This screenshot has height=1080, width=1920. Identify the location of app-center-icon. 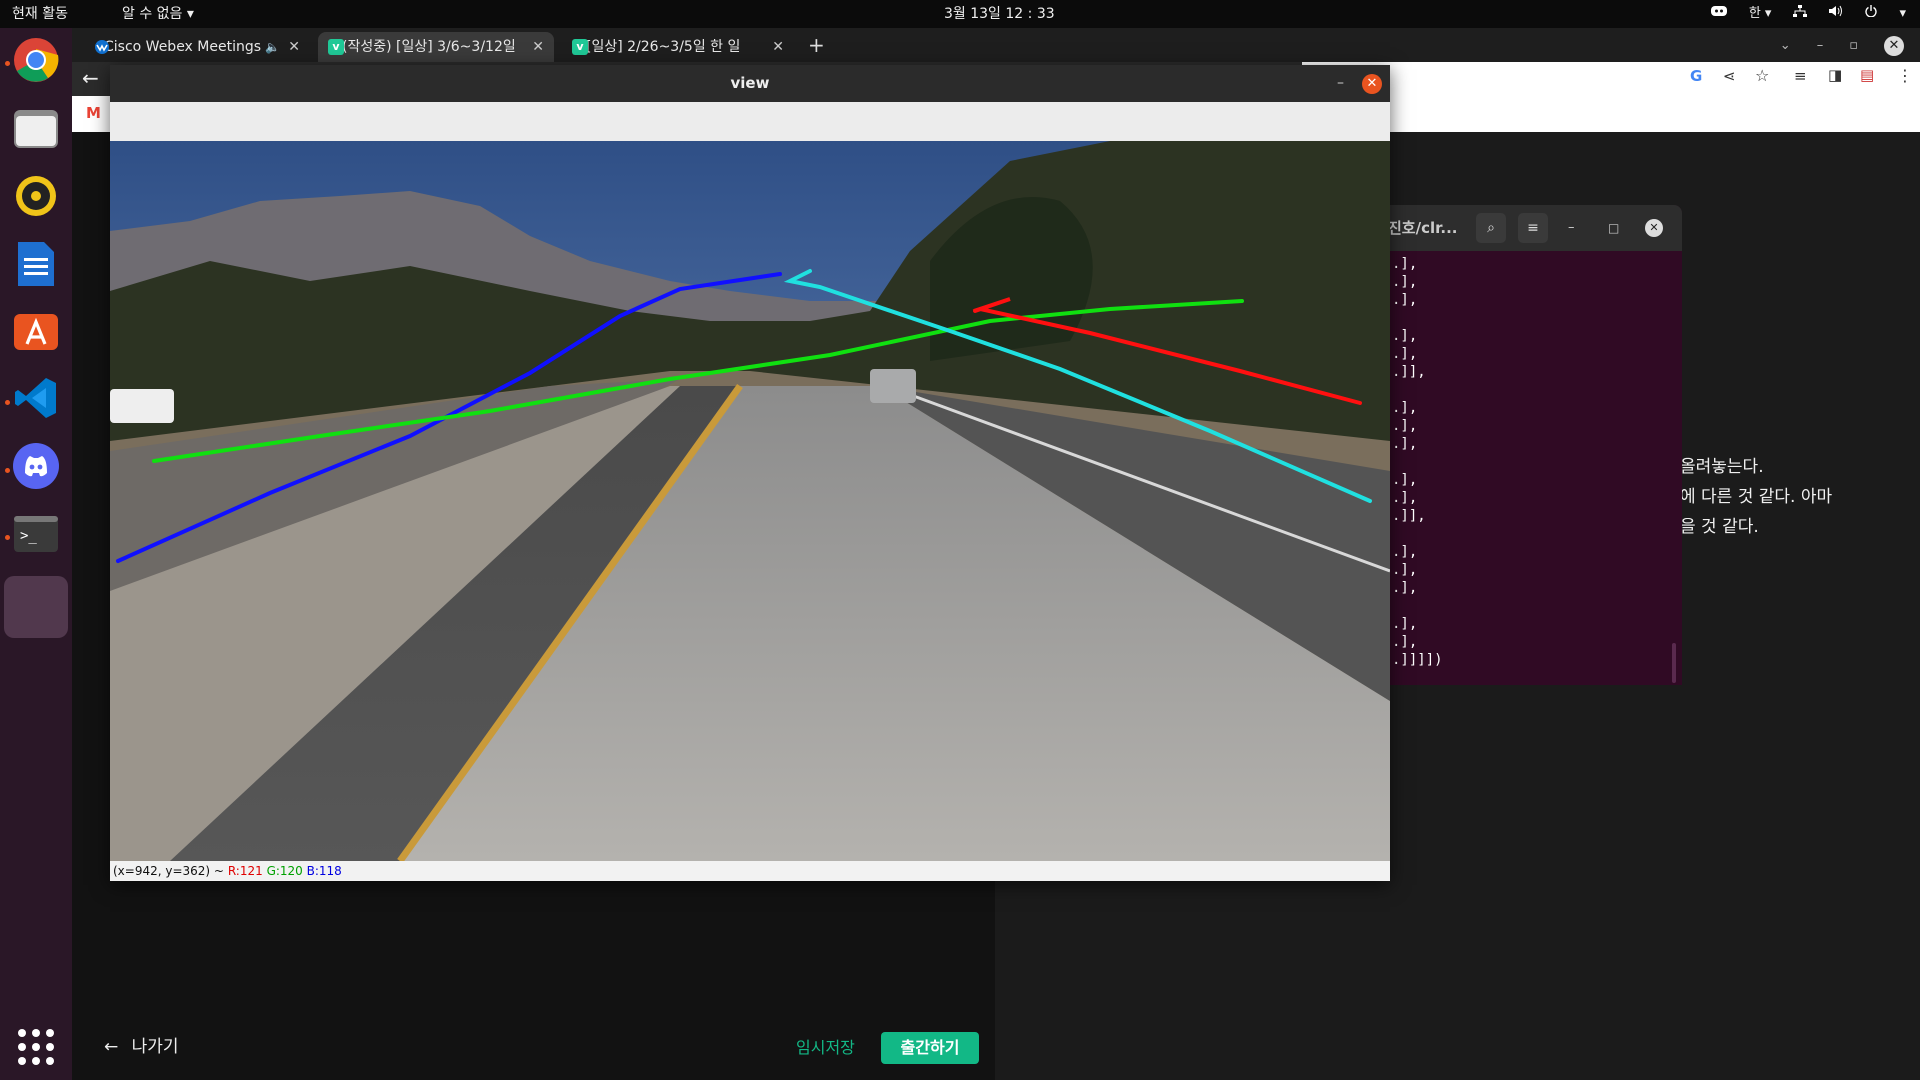
(36, 330).